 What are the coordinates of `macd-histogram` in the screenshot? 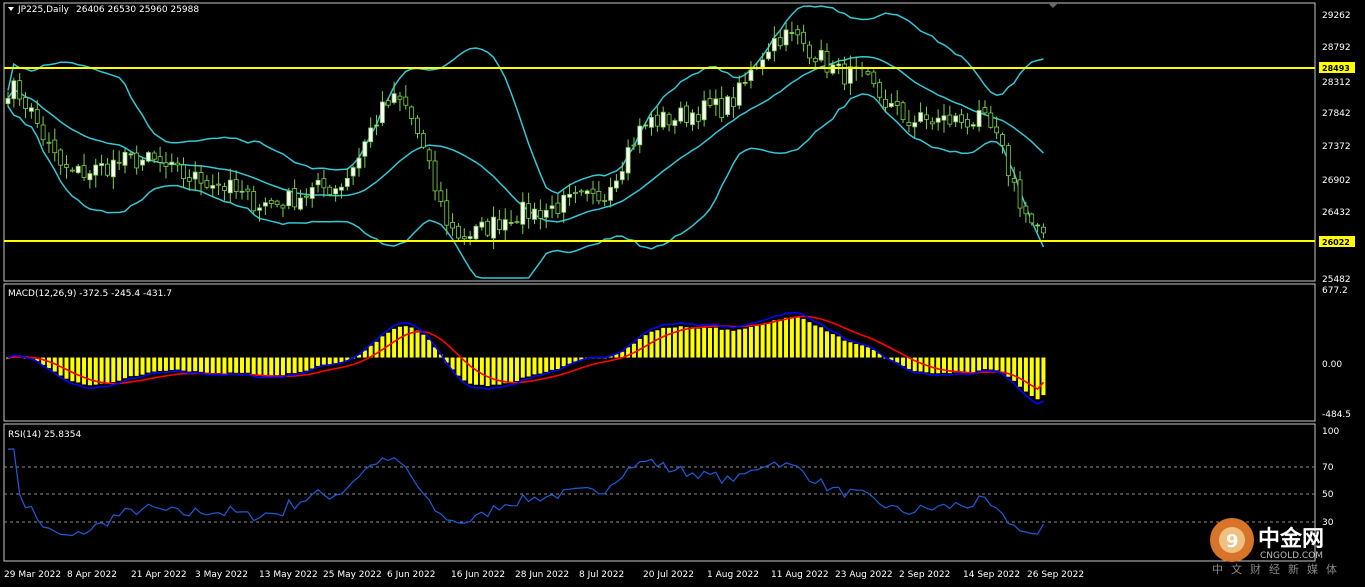 It's located at (526, 358).